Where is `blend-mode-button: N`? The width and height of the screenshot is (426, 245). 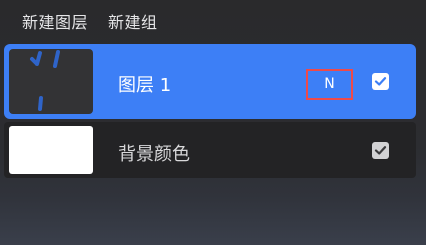 blend-mode-button: N is located at coordinates (329, 84).